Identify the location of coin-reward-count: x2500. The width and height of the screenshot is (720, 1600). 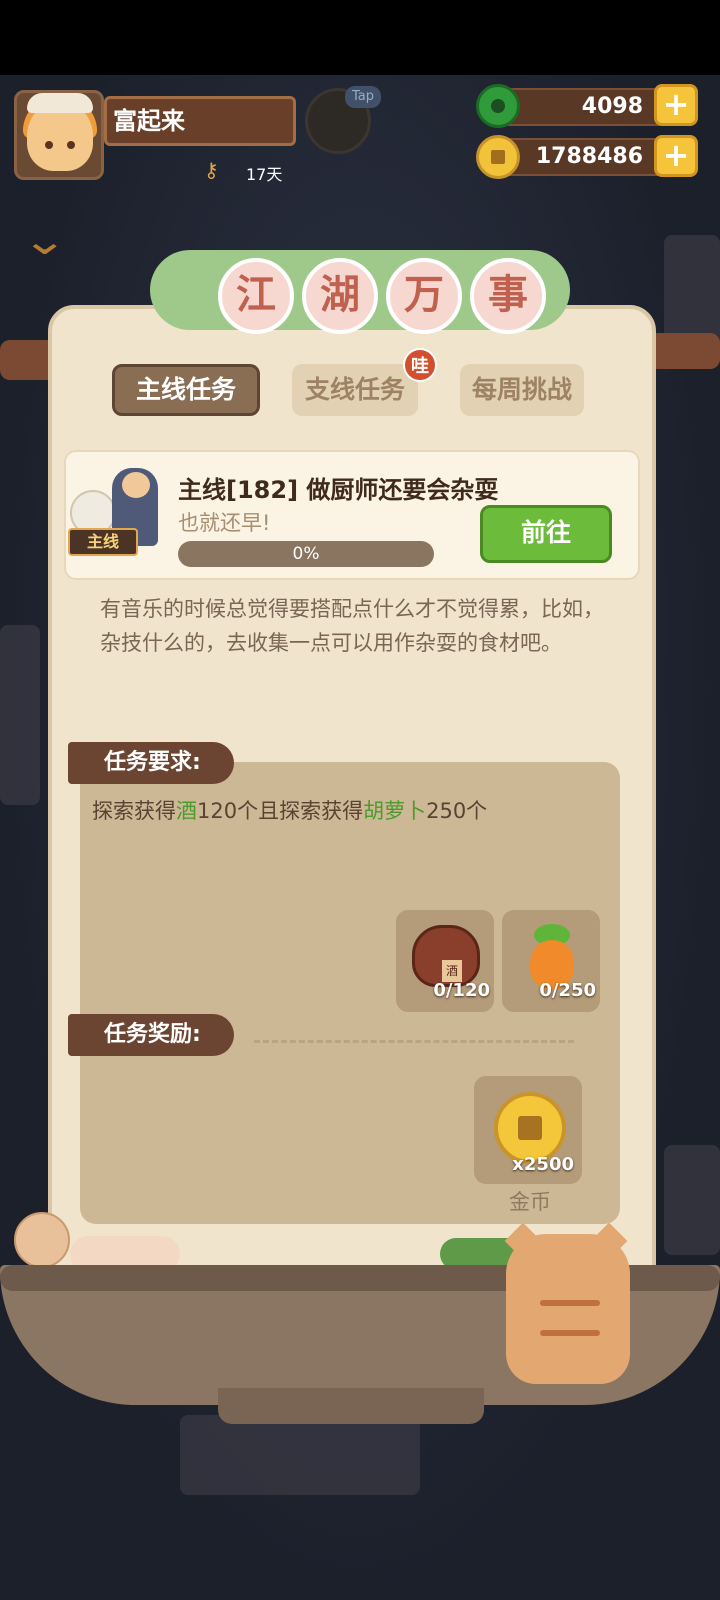
(543, 1164).